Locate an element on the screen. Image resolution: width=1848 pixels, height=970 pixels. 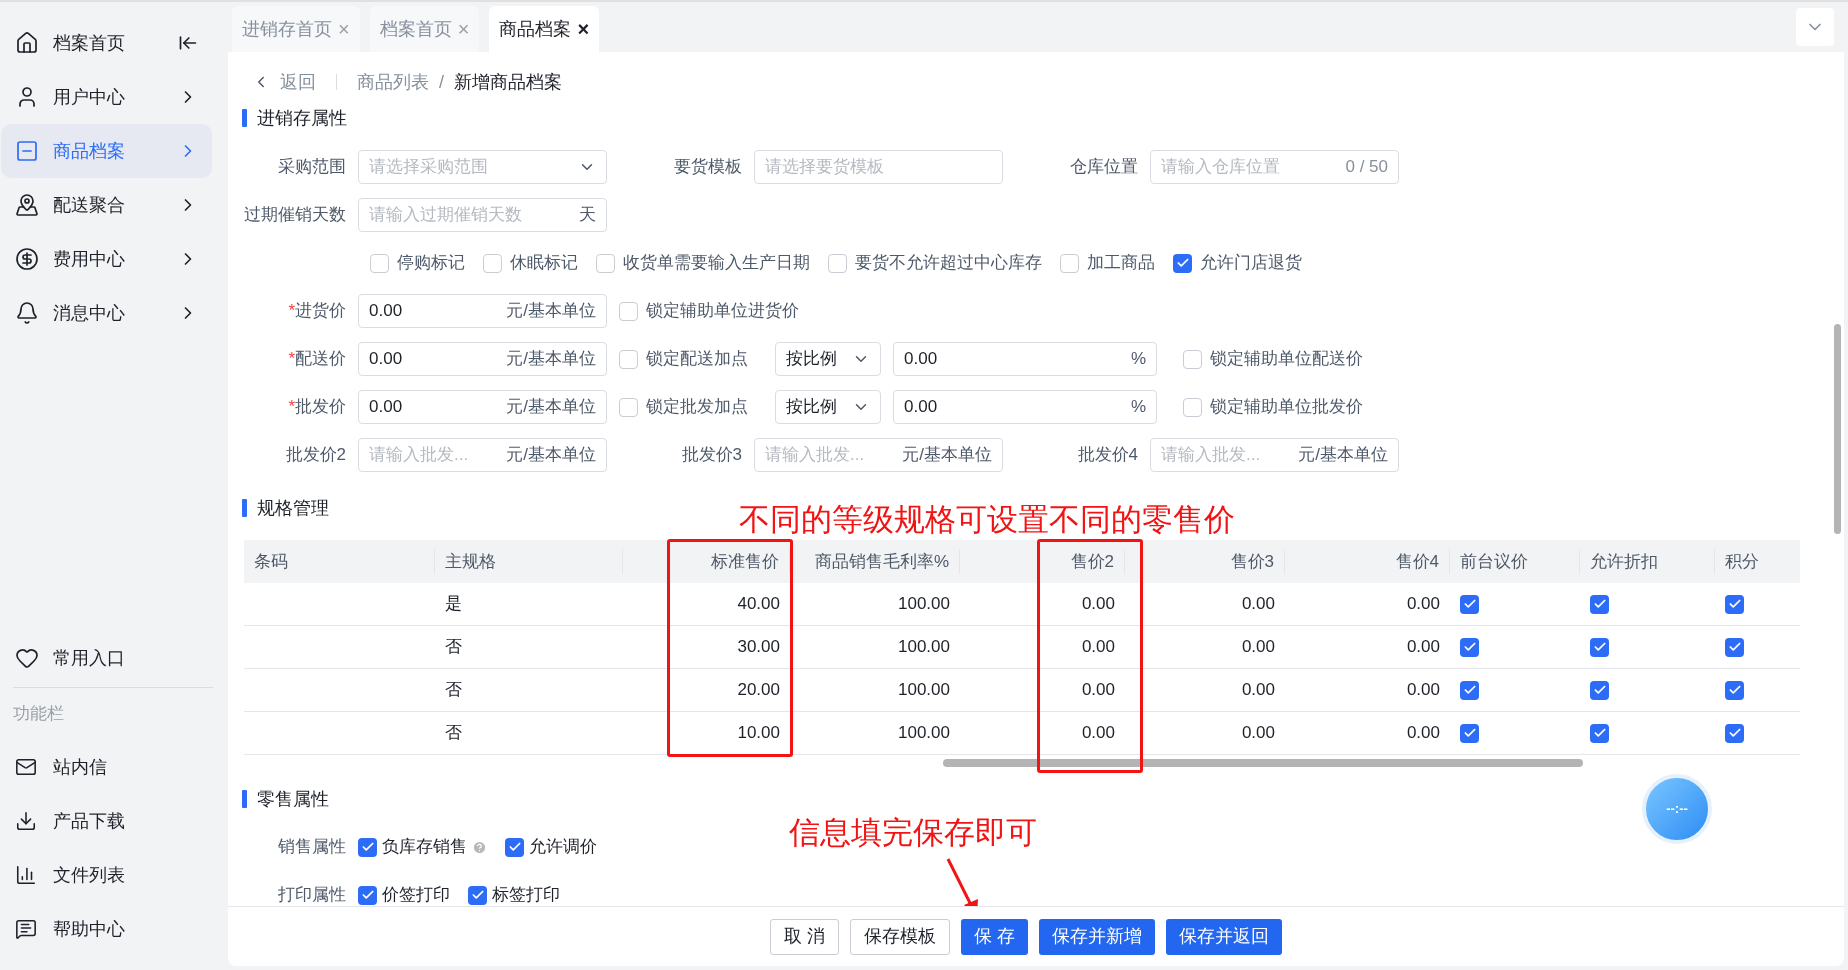
sidebar-item: 常用入口 is located at coordinates (106, 658).